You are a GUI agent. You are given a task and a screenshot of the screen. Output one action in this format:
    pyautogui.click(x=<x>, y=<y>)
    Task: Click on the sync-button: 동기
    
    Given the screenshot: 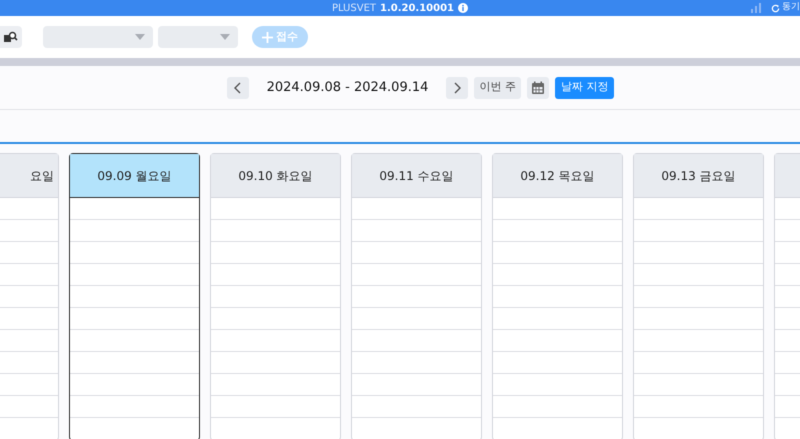 What is the action you would take?
    pyautogui.click(x=785, y=8)
    